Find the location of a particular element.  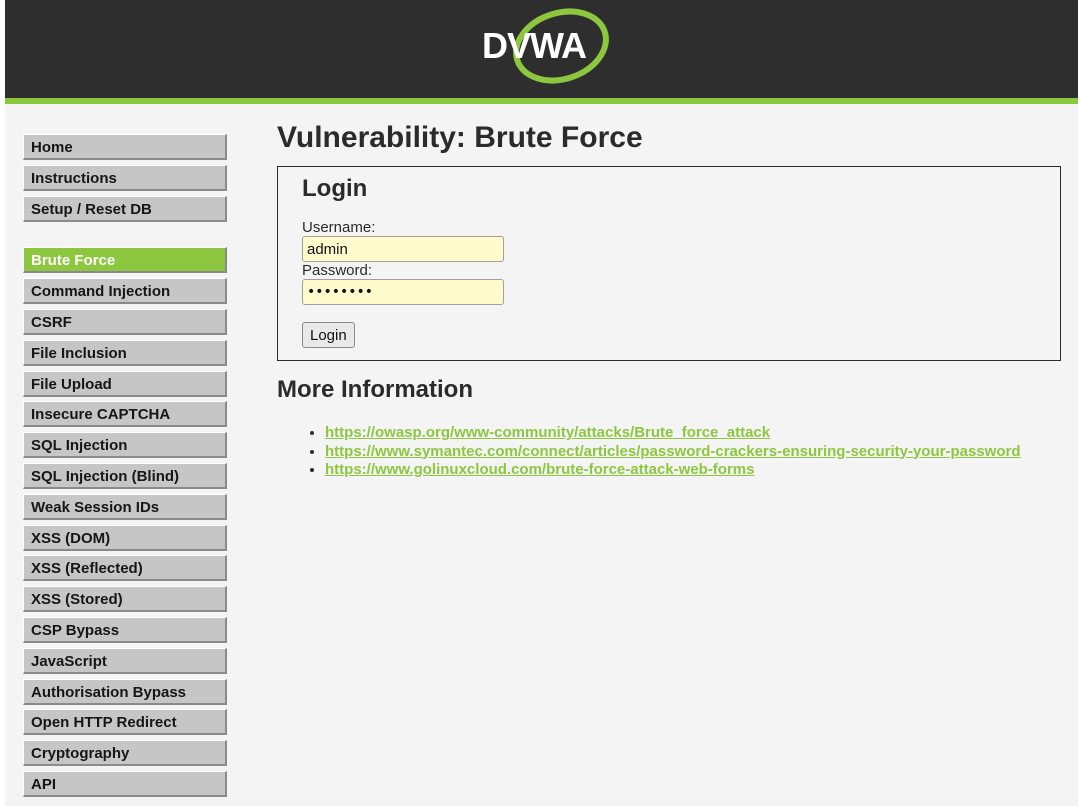

sidebar-item-file-inclusion: File Inclusion is located at coordinates (125, 352).